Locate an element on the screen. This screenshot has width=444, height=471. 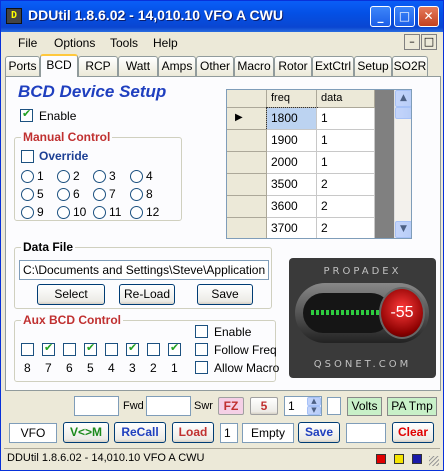
select-button: Select is located at coordinates (71, 294).